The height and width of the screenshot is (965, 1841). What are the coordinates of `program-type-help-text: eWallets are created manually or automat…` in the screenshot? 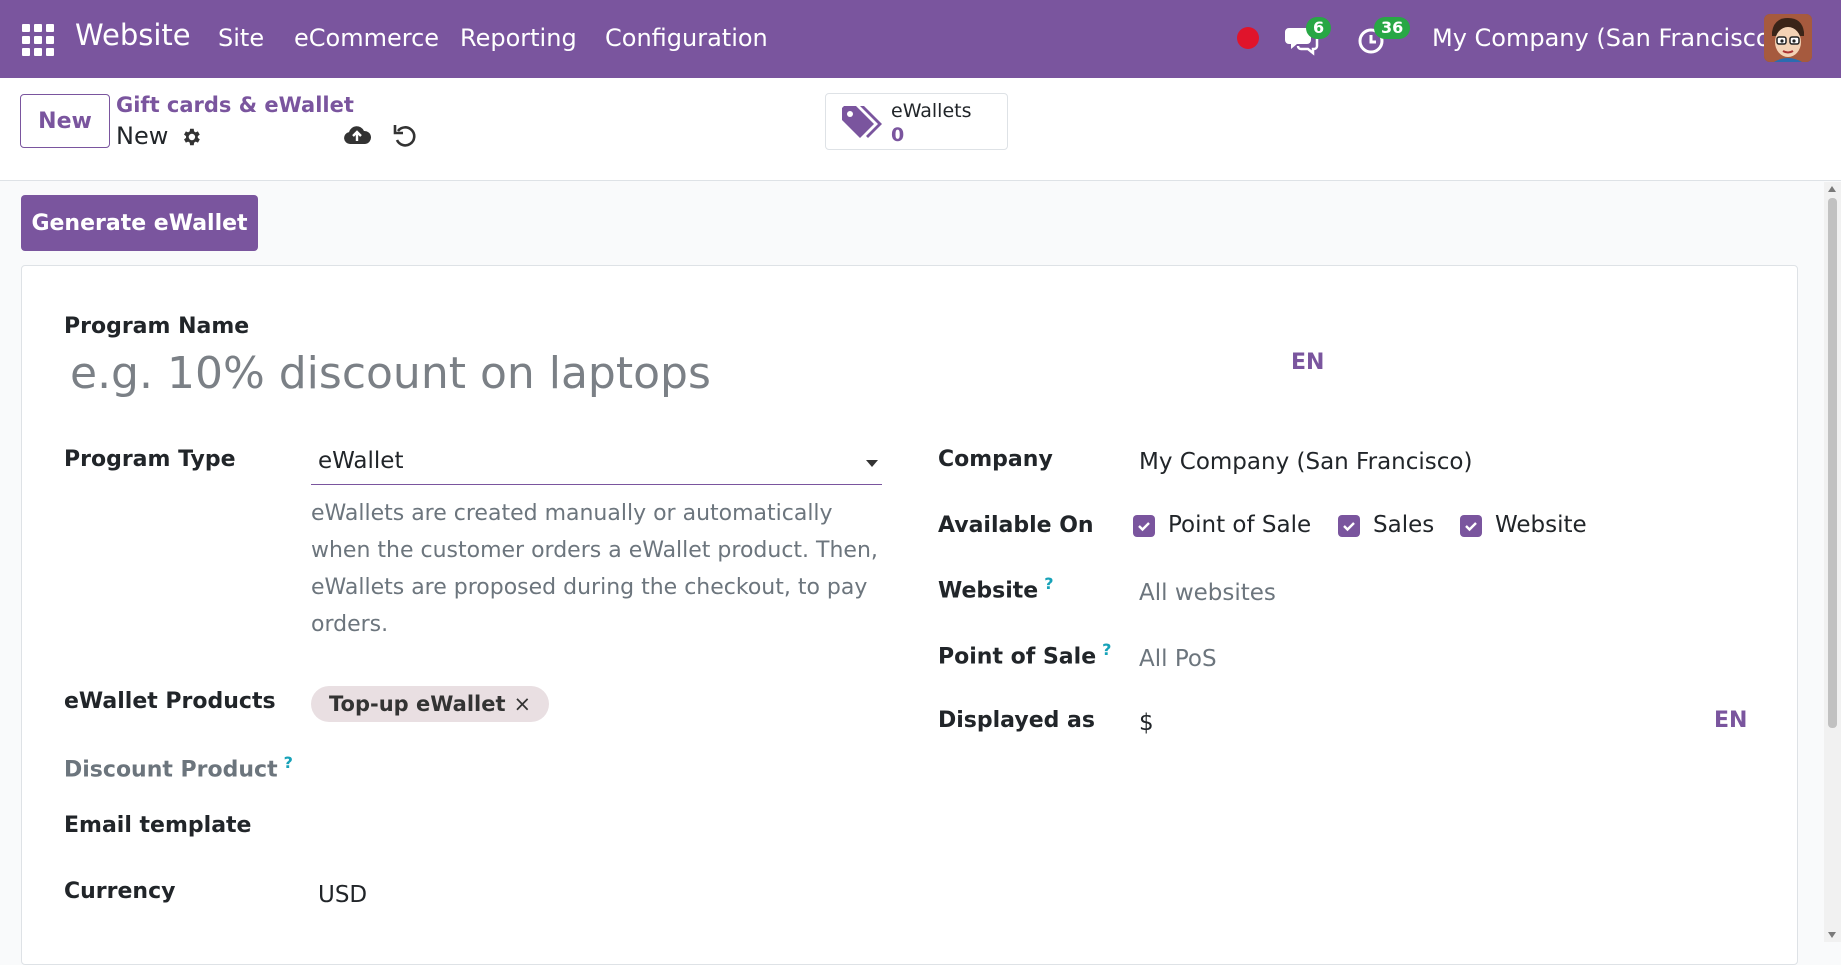 It's located at (594, 569).